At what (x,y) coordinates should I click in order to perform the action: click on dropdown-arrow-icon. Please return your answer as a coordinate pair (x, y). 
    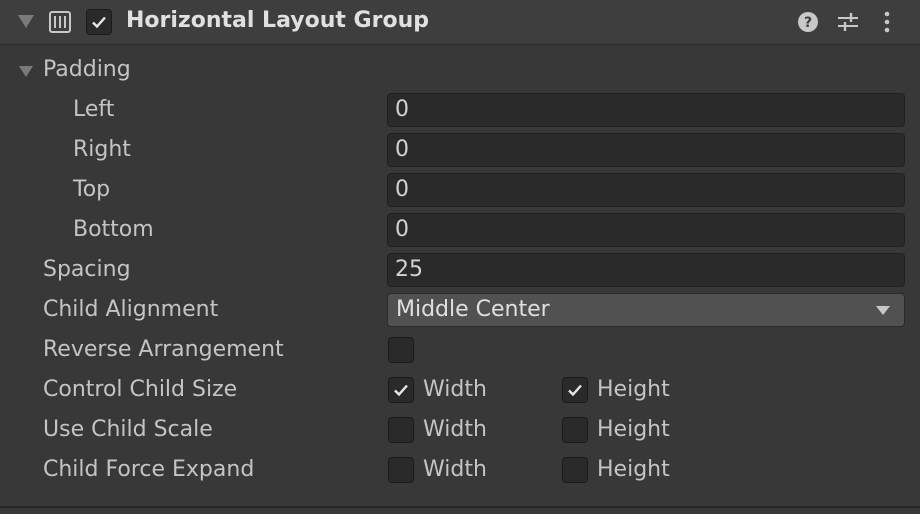
    Looking at the image, I should click on (883, 310).